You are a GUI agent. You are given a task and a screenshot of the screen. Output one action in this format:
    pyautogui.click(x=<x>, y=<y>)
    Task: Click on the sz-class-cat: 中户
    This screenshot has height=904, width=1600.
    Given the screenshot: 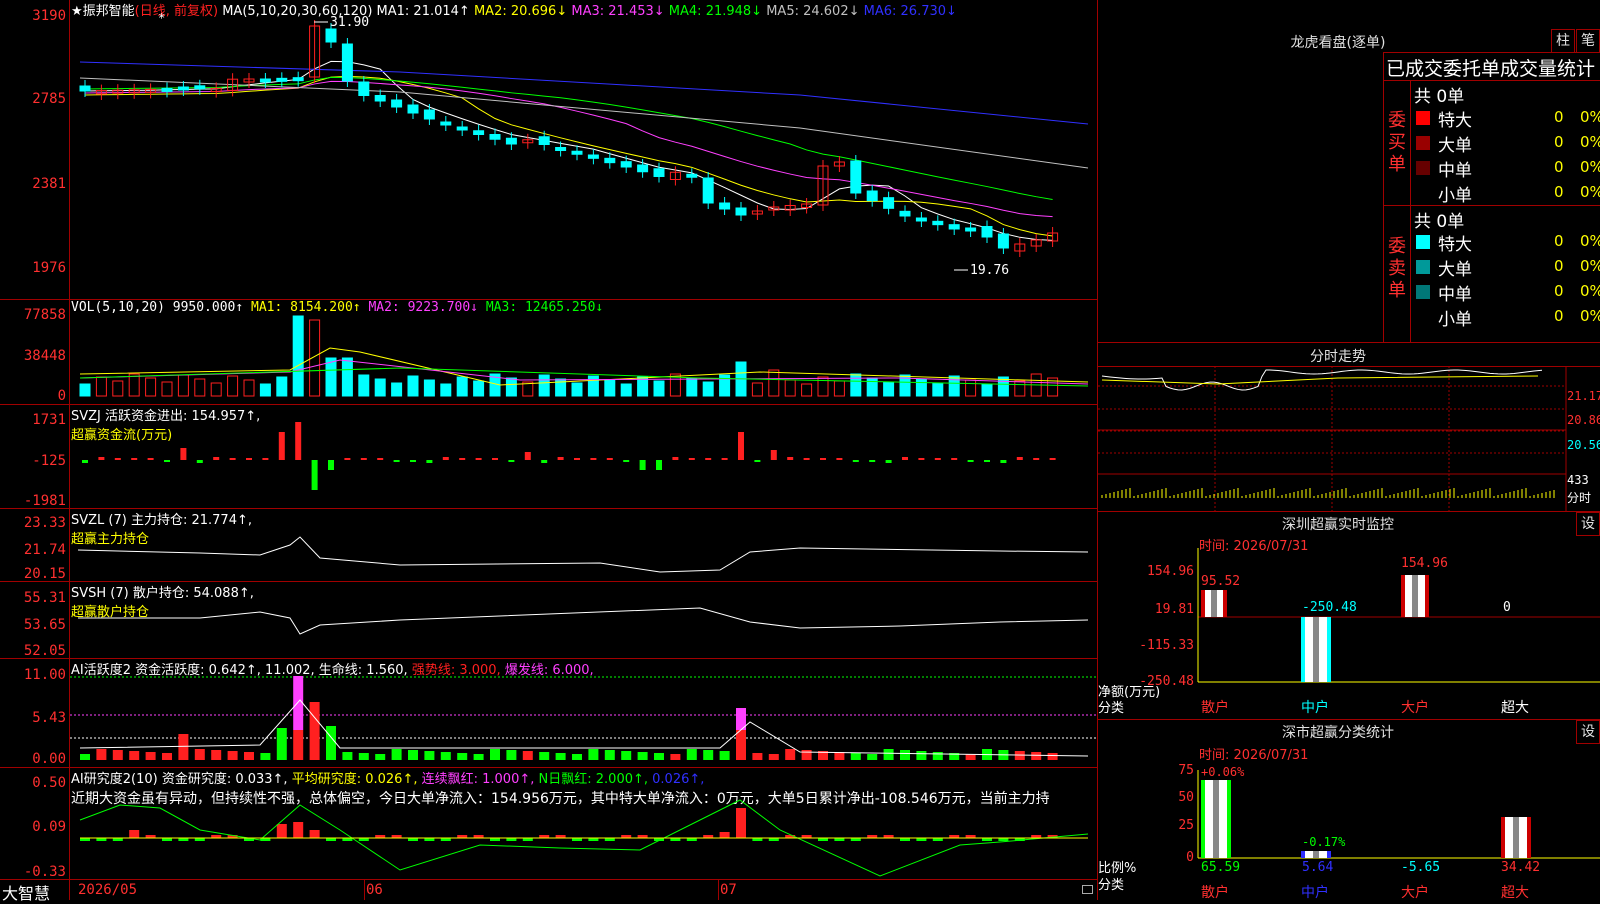 What is the action you would take?
    pyautogui.click(x=1315, y=893)
    